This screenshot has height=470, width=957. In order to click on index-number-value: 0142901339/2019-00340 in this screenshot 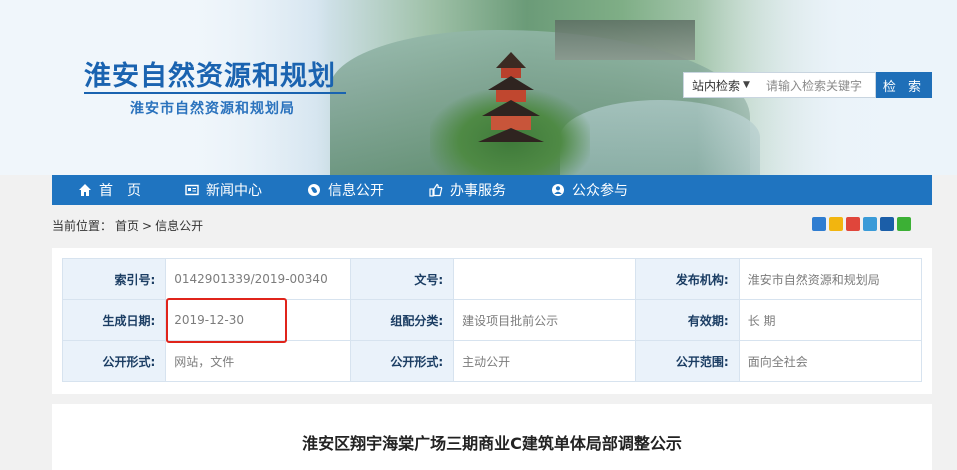, I will do `click(258, 279)`.